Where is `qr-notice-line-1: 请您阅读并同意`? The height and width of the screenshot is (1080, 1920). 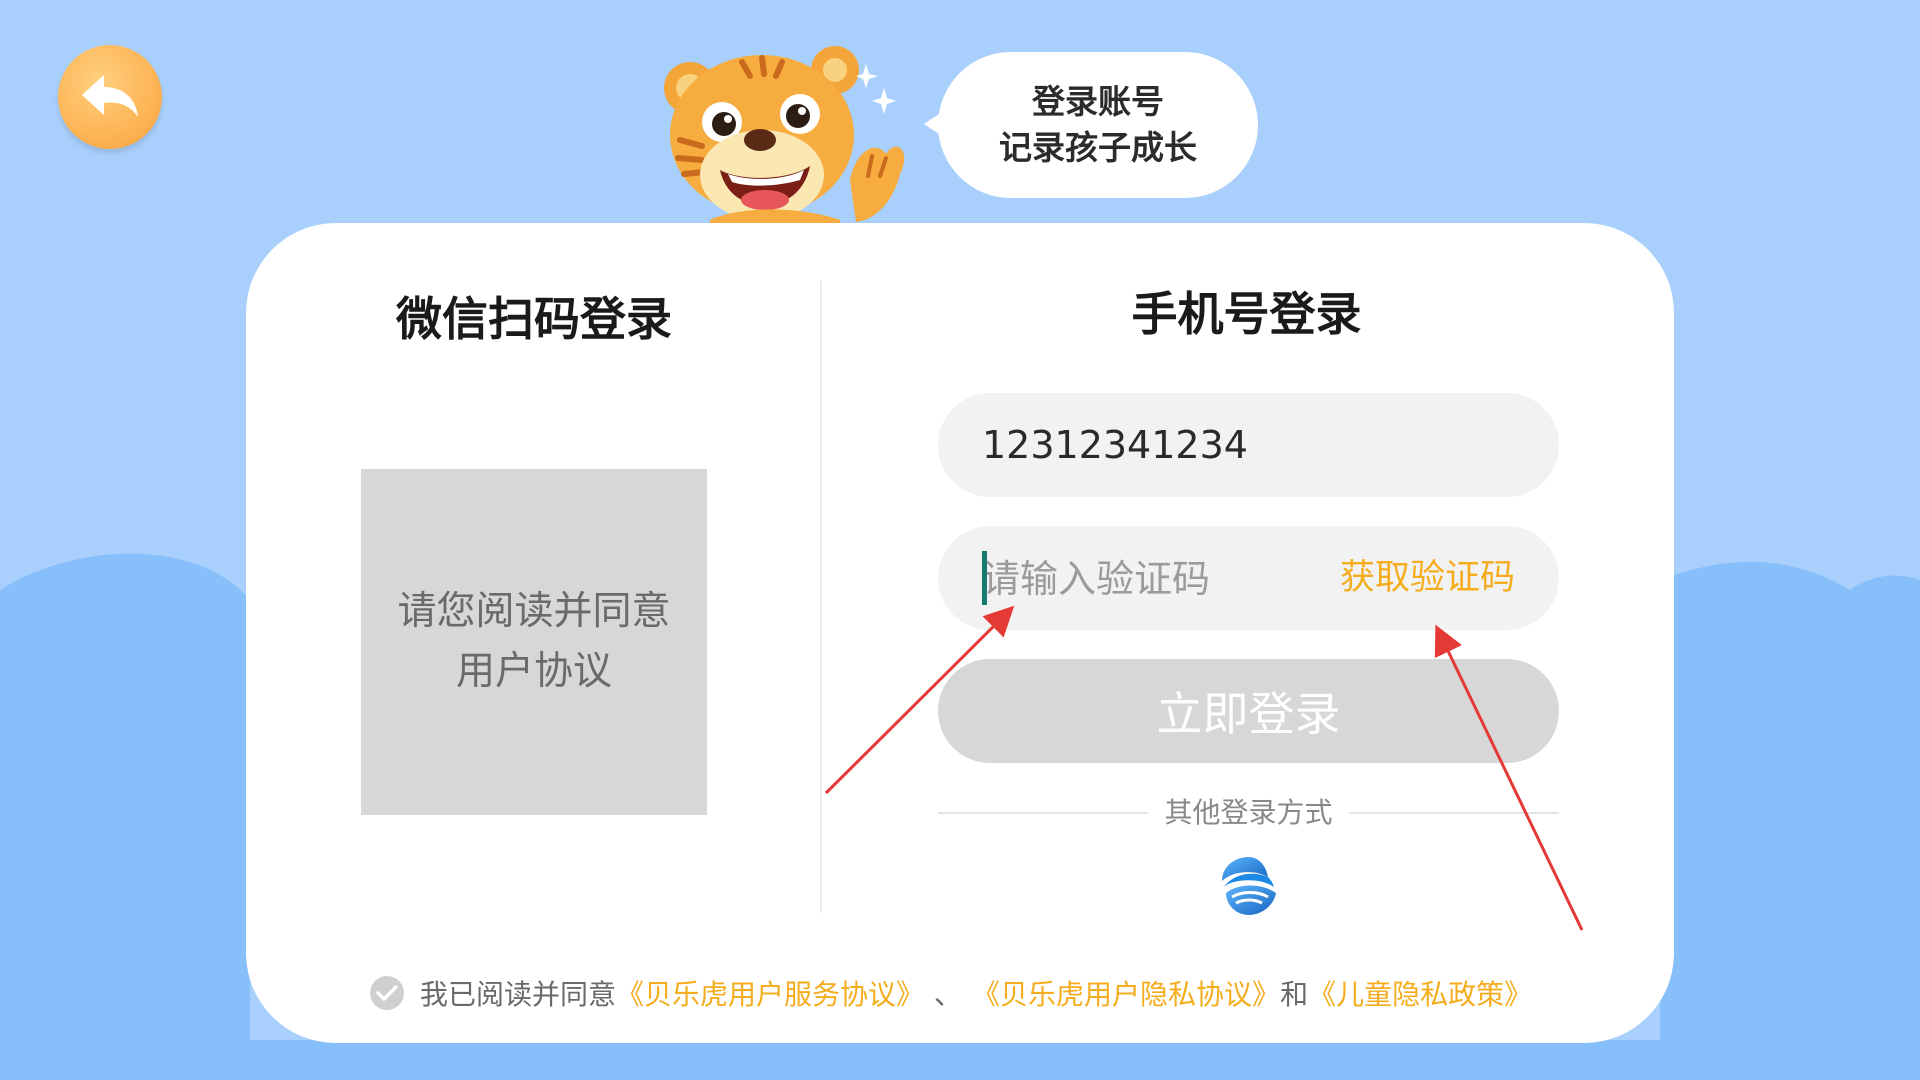
qr-notice-line-1: 请您阅读并同意 is located at coordinates (534, 611).